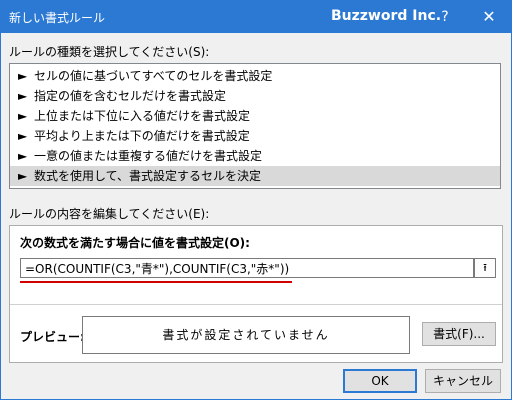 This screenshot has width=512, height=400. What do you see at coordinates (247, 268) in the screenshot?
I see `formula-input: =OR(COUNTIF(C3,"青*"),COUNTIF(C3,"赤*"))` at bounding box center [247, 268].